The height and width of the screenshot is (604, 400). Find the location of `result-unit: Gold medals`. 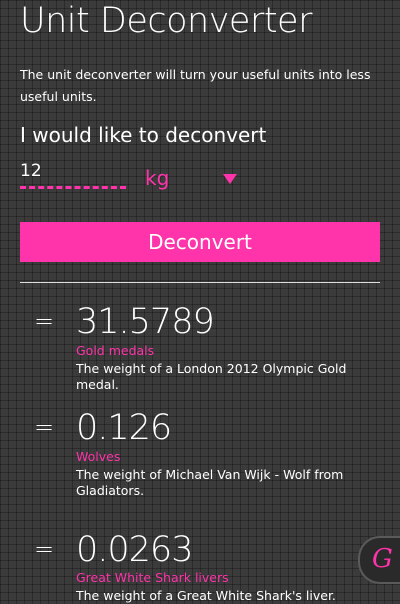

result-unit: Gold medals is located at coordinates (115, 350).